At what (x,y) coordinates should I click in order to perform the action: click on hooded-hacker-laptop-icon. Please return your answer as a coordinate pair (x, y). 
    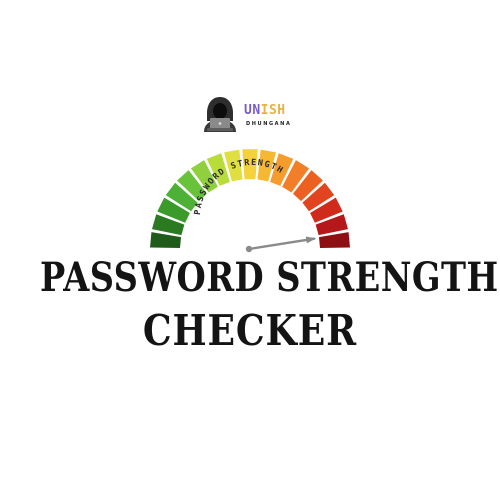
    Looking at the image, I should click on (220, 114).